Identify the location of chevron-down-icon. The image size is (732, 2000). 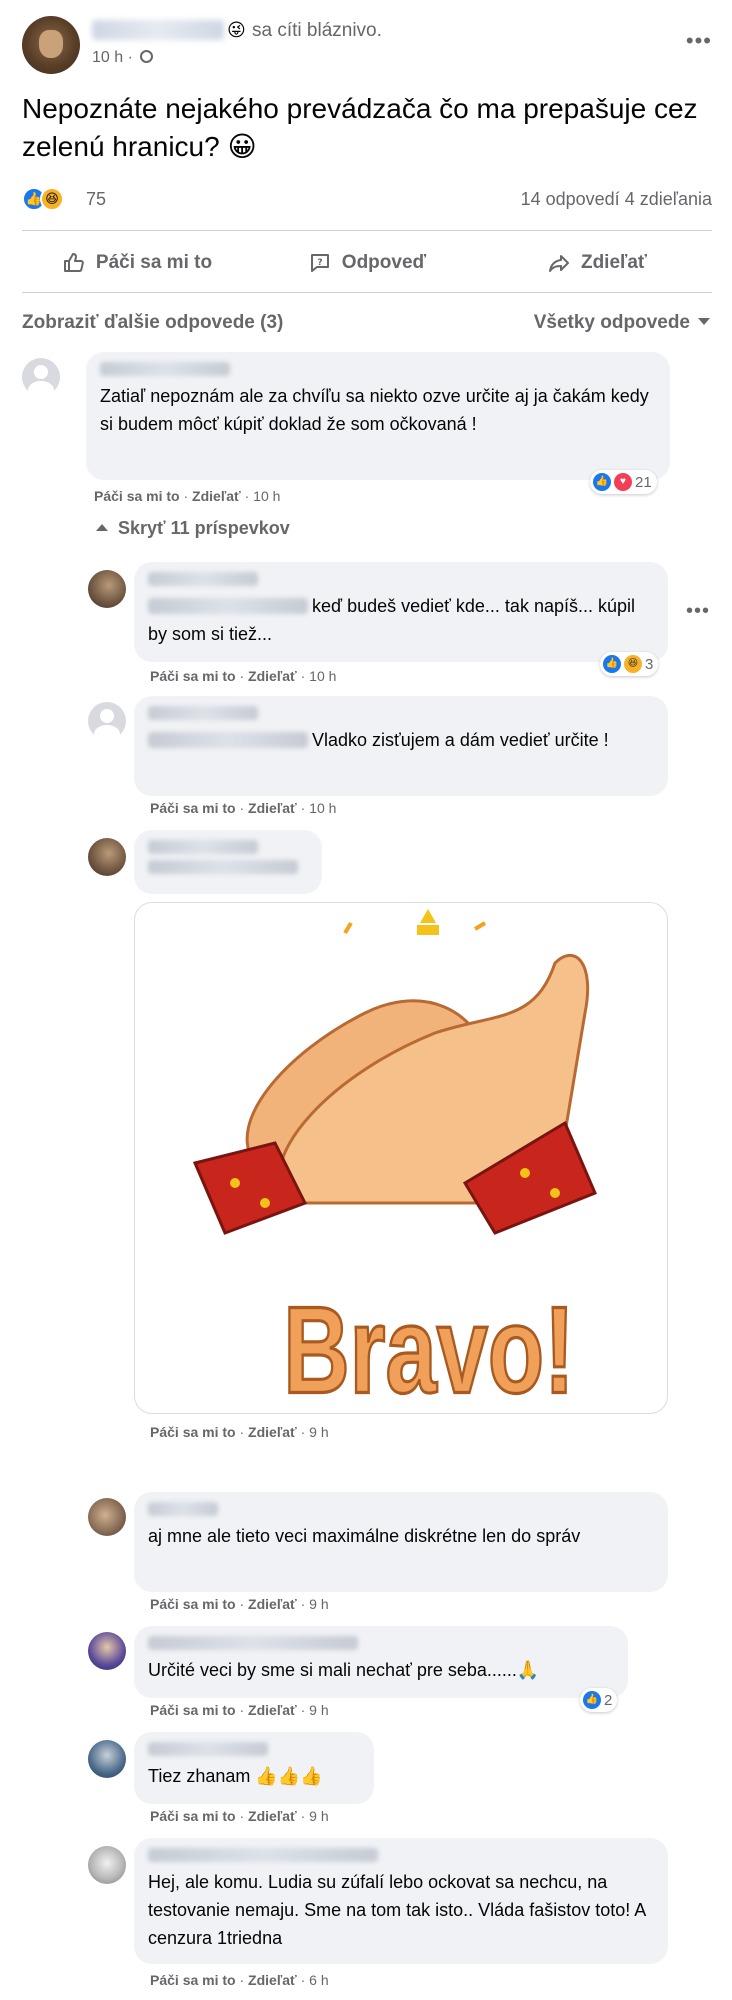
(704, 321).